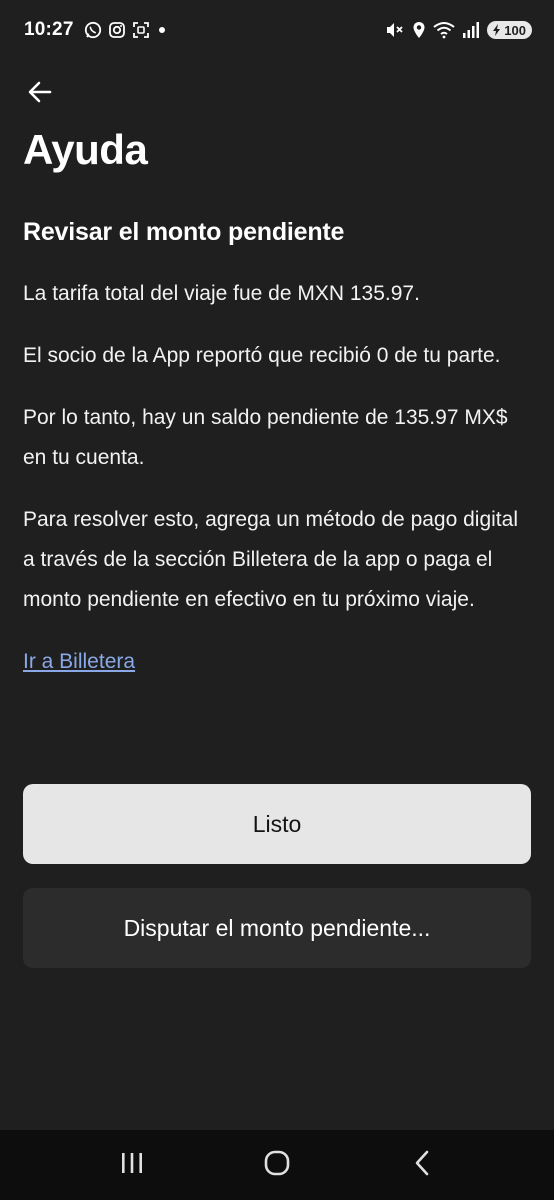 This screenshot has width=554, height=1200. I want to click on home-icon, so click(277, 1165).